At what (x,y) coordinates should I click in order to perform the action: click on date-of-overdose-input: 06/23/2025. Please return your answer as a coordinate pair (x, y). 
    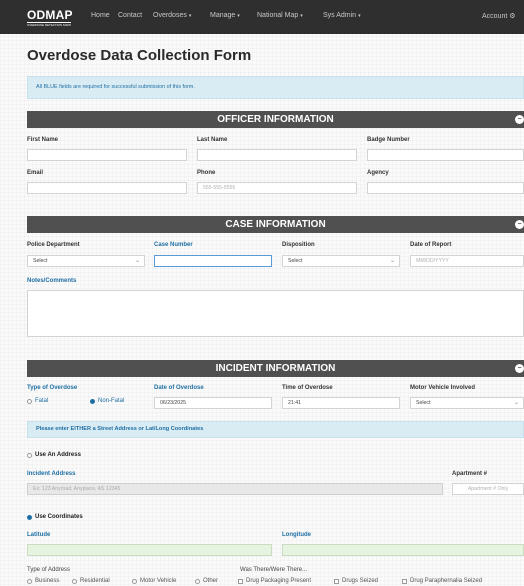
    Looking at the image, I should click on (213, 403).